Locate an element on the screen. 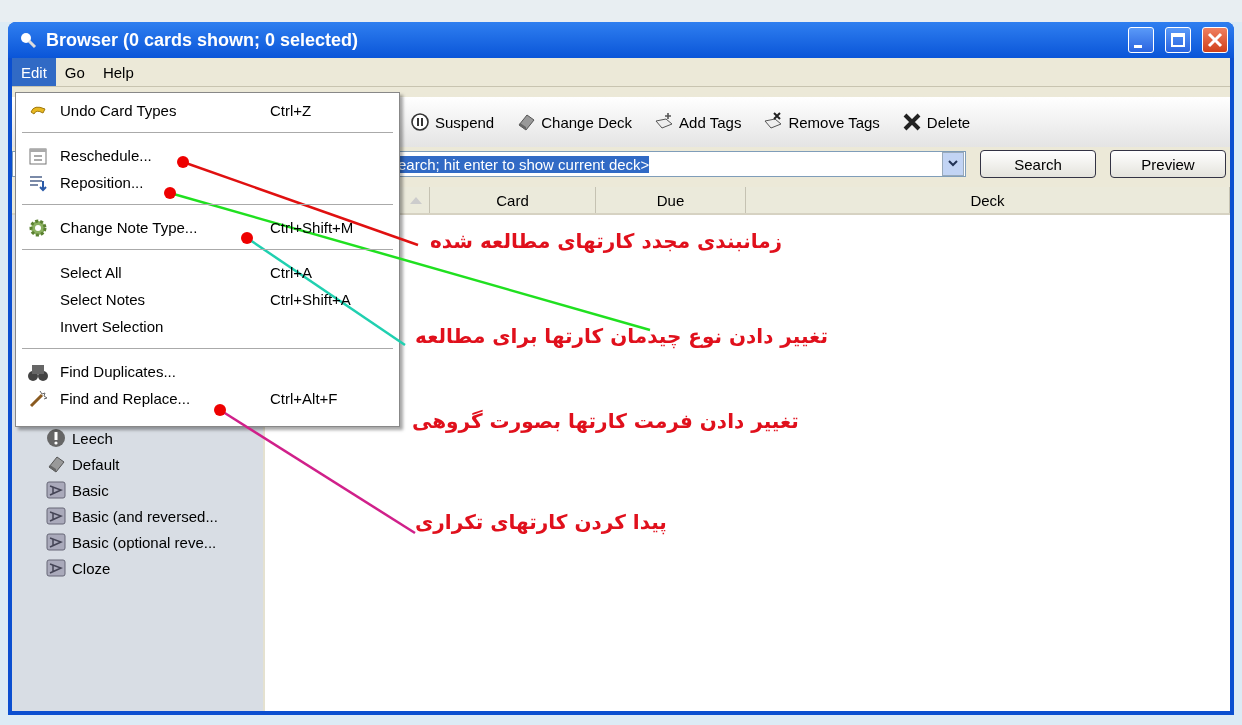 The image size is (1242, 725). menu-entry: Invert Selection is located at coordinates (207, 326).